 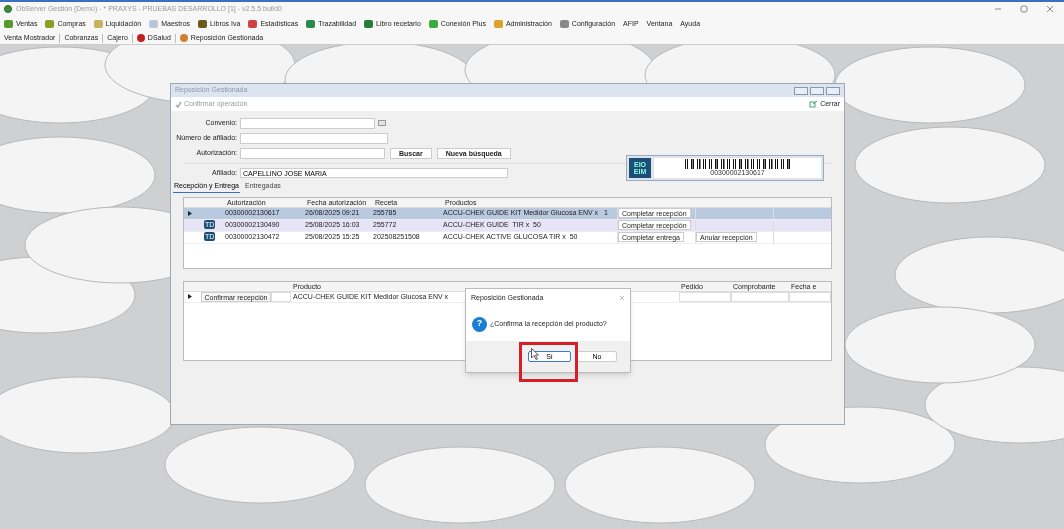 What do you see at coordinates (479, 324) in the screenshot?
I see `question-icon: ?` at bounding box center [479, 324].